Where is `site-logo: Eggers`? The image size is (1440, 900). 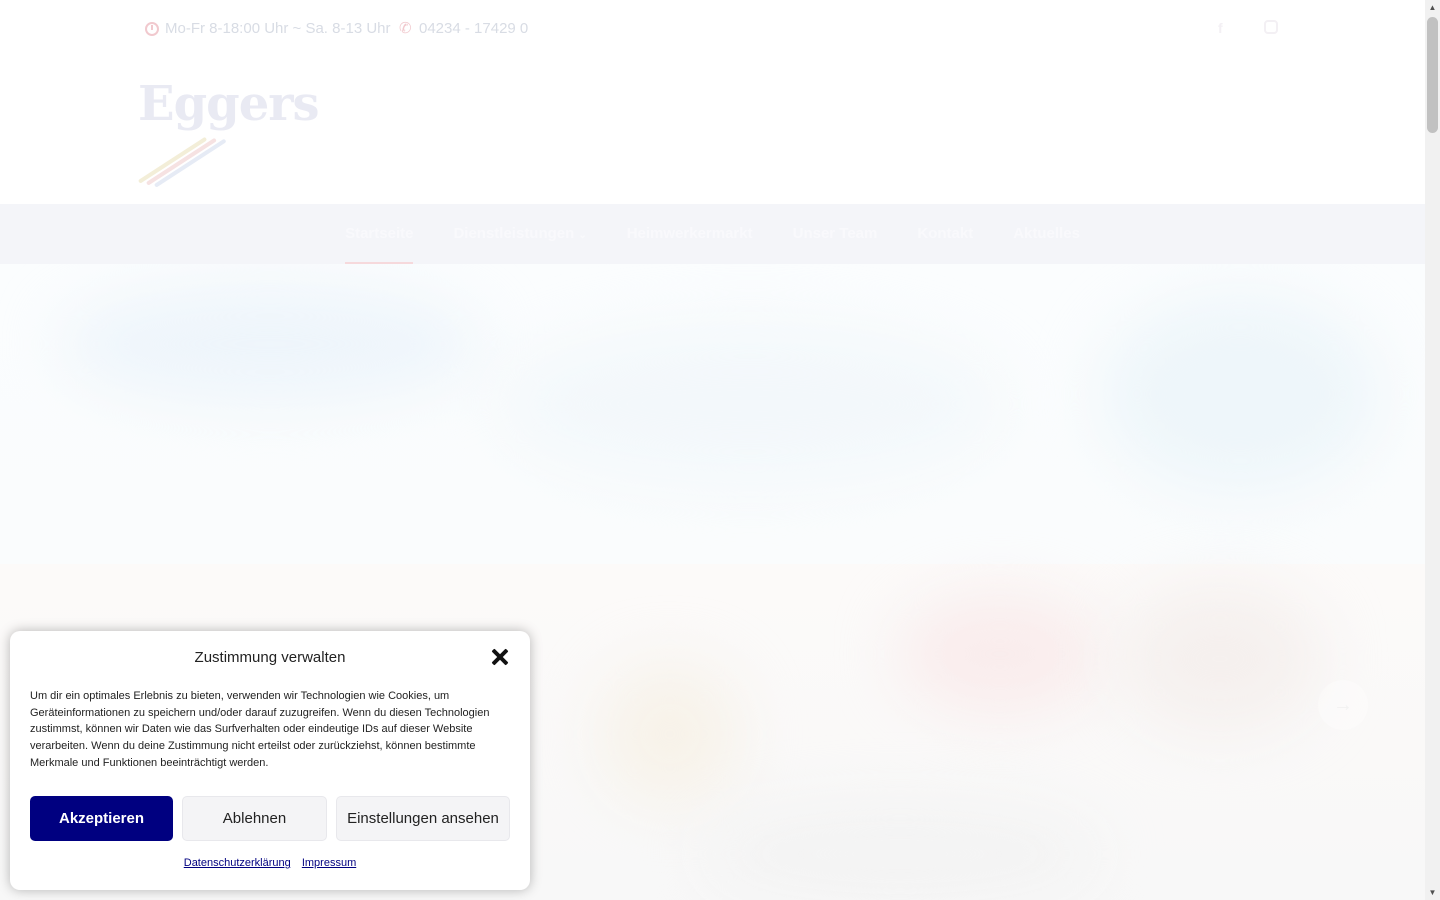
site-logo: Eggers is located at coordinates (228, 132).